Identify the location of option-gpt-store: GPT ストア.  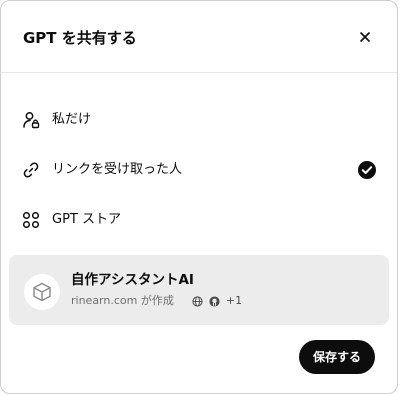
(199, 220).